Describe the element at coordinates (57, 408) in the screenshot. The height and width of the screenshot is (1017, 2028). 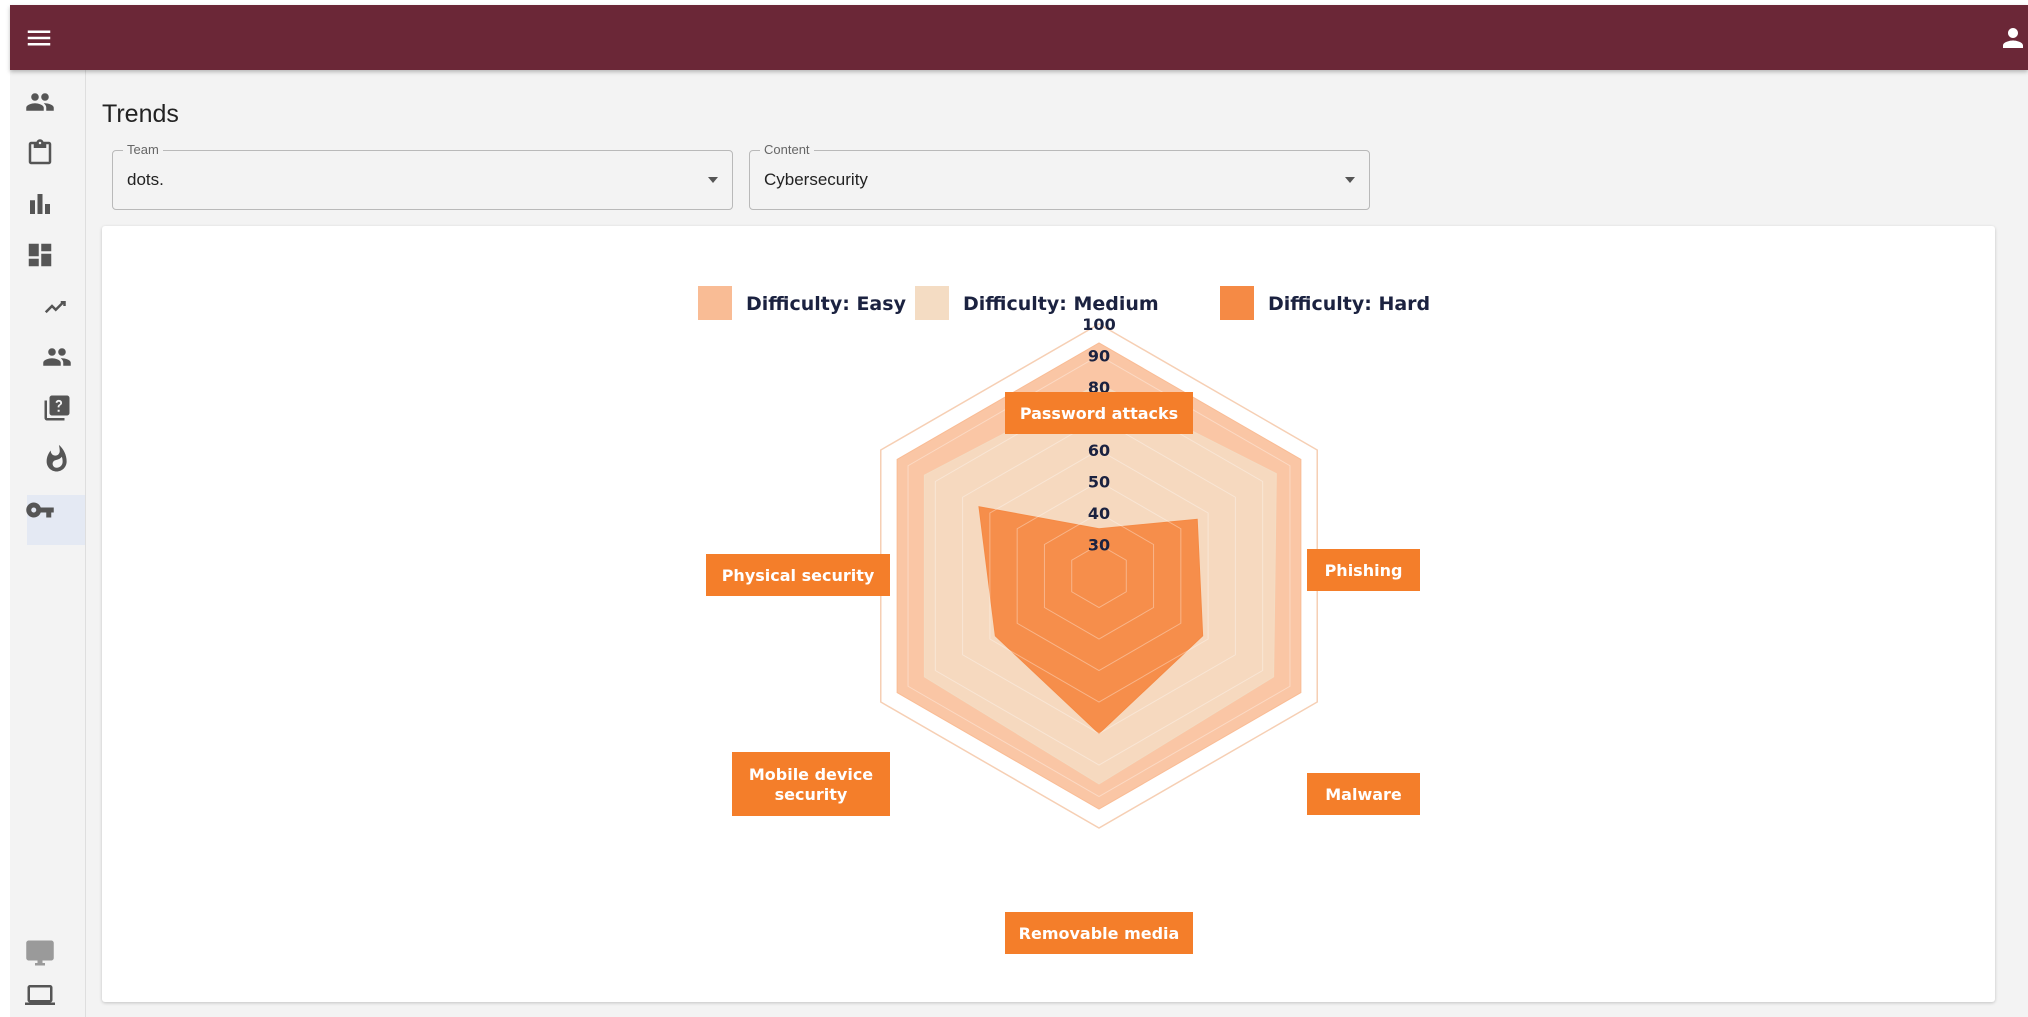
I see `quiz-icon` at that location.